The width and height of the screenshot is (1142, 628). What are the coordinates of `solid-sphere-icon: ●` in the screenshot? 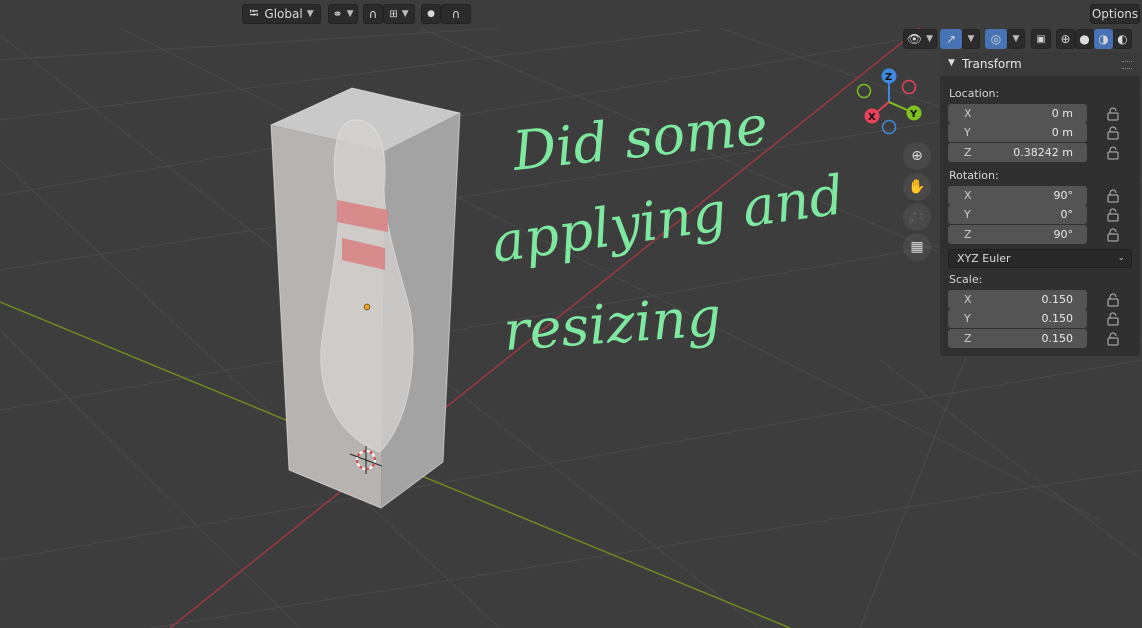 It's located at (1084, 39).